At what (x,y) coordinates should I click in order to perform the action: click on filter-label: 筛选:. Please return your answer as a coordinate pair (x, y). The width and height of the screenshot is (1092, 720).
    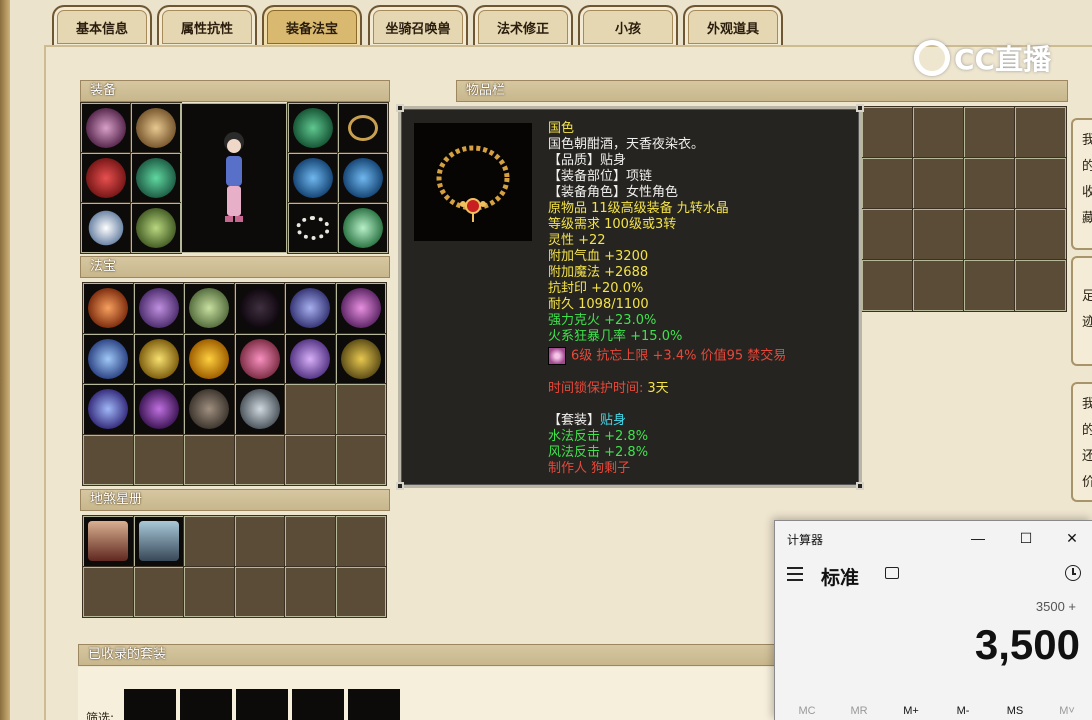
    Looking at the image, I should click on (100, 715).